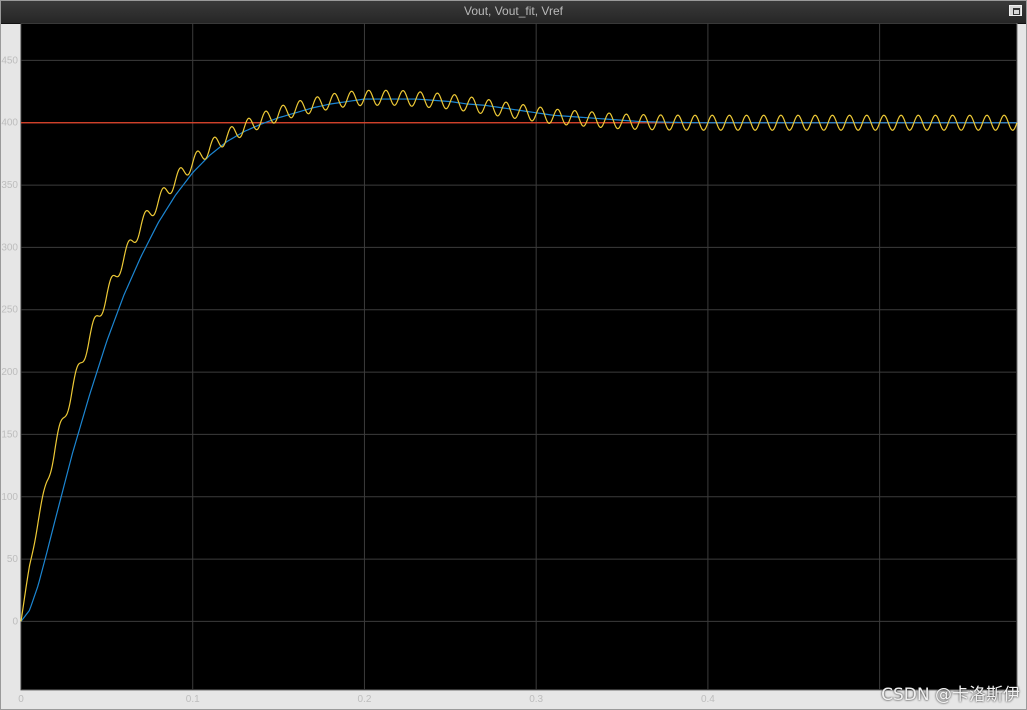 The image size is (1027, 710). I want to click on y-tick-label: 350, so click(9, 185).